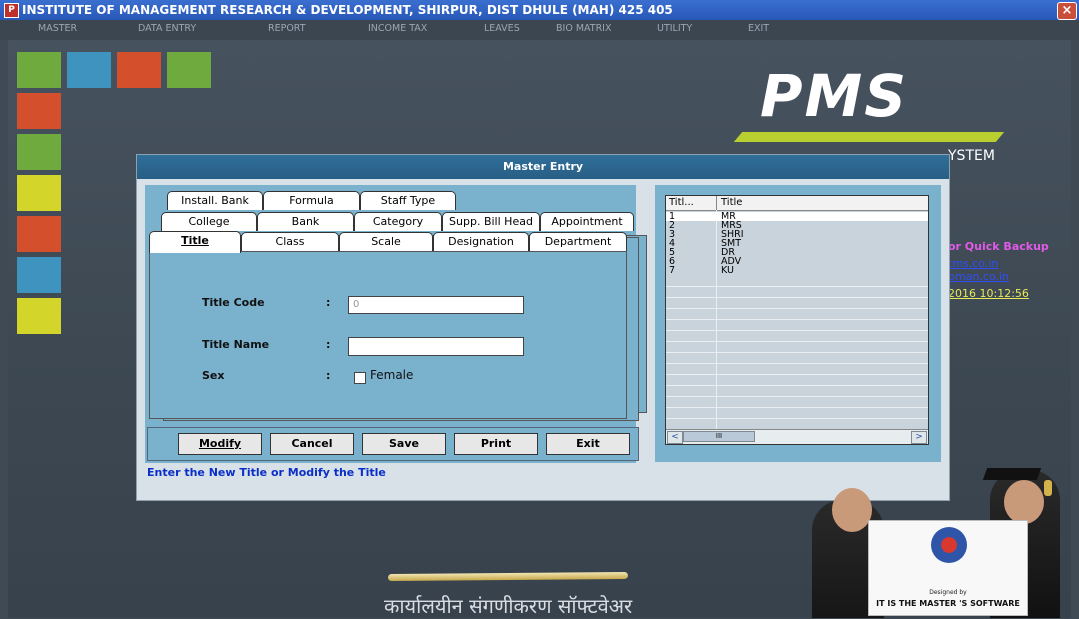 The height and width of the screenshot is (619, 1079). I want to click on button-bar: Modify Cancel Save Print Exit, so click(393, 444).